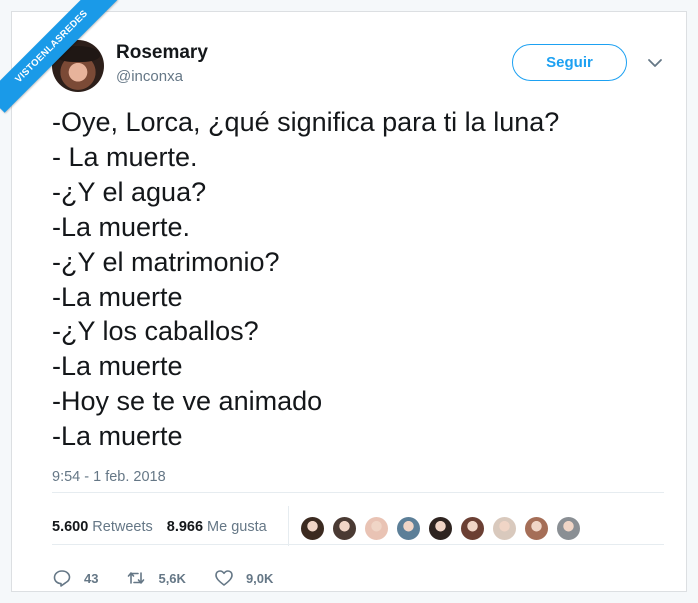  What do you see at coordinates (129, 191) in the screenshot?
I see `tweet-line: -¿Y el agua?` at bounding box center [129, 191].